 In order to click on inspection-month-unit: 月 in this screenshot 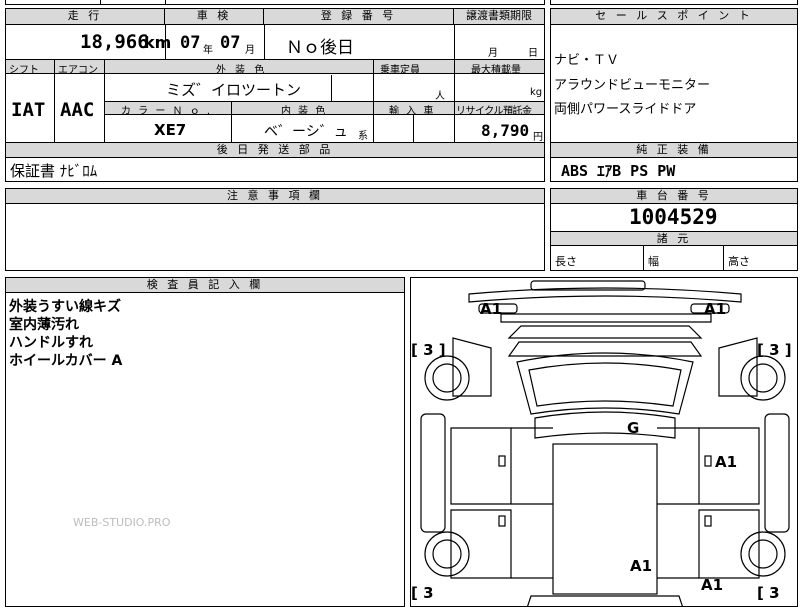, I will do `click(250, 50)`.